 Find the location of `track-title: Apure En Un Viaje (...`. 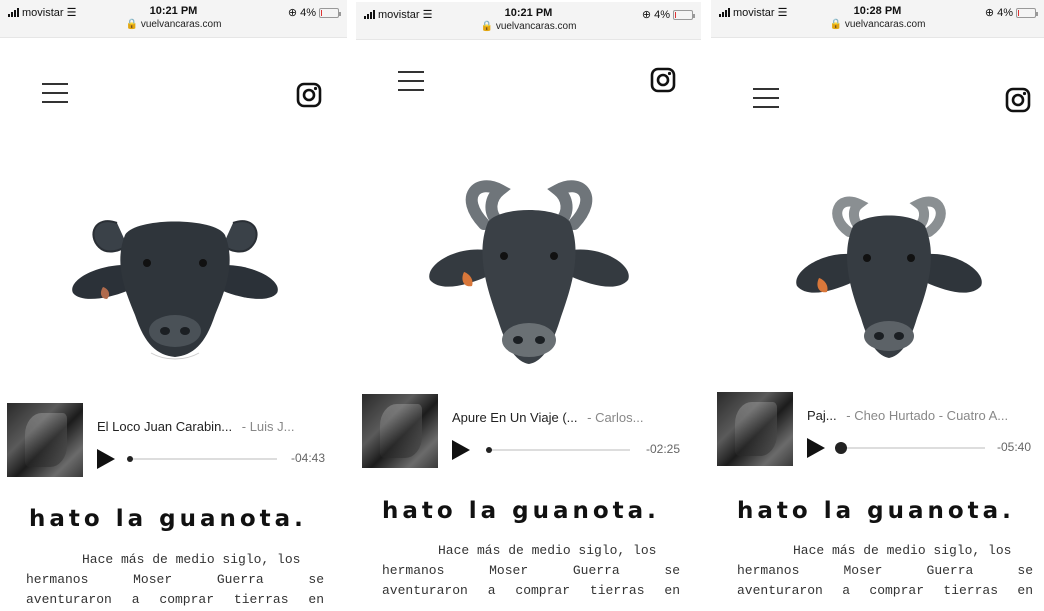

track-title: Apure En Un Viaje (... is located at coordinates (515, 417).